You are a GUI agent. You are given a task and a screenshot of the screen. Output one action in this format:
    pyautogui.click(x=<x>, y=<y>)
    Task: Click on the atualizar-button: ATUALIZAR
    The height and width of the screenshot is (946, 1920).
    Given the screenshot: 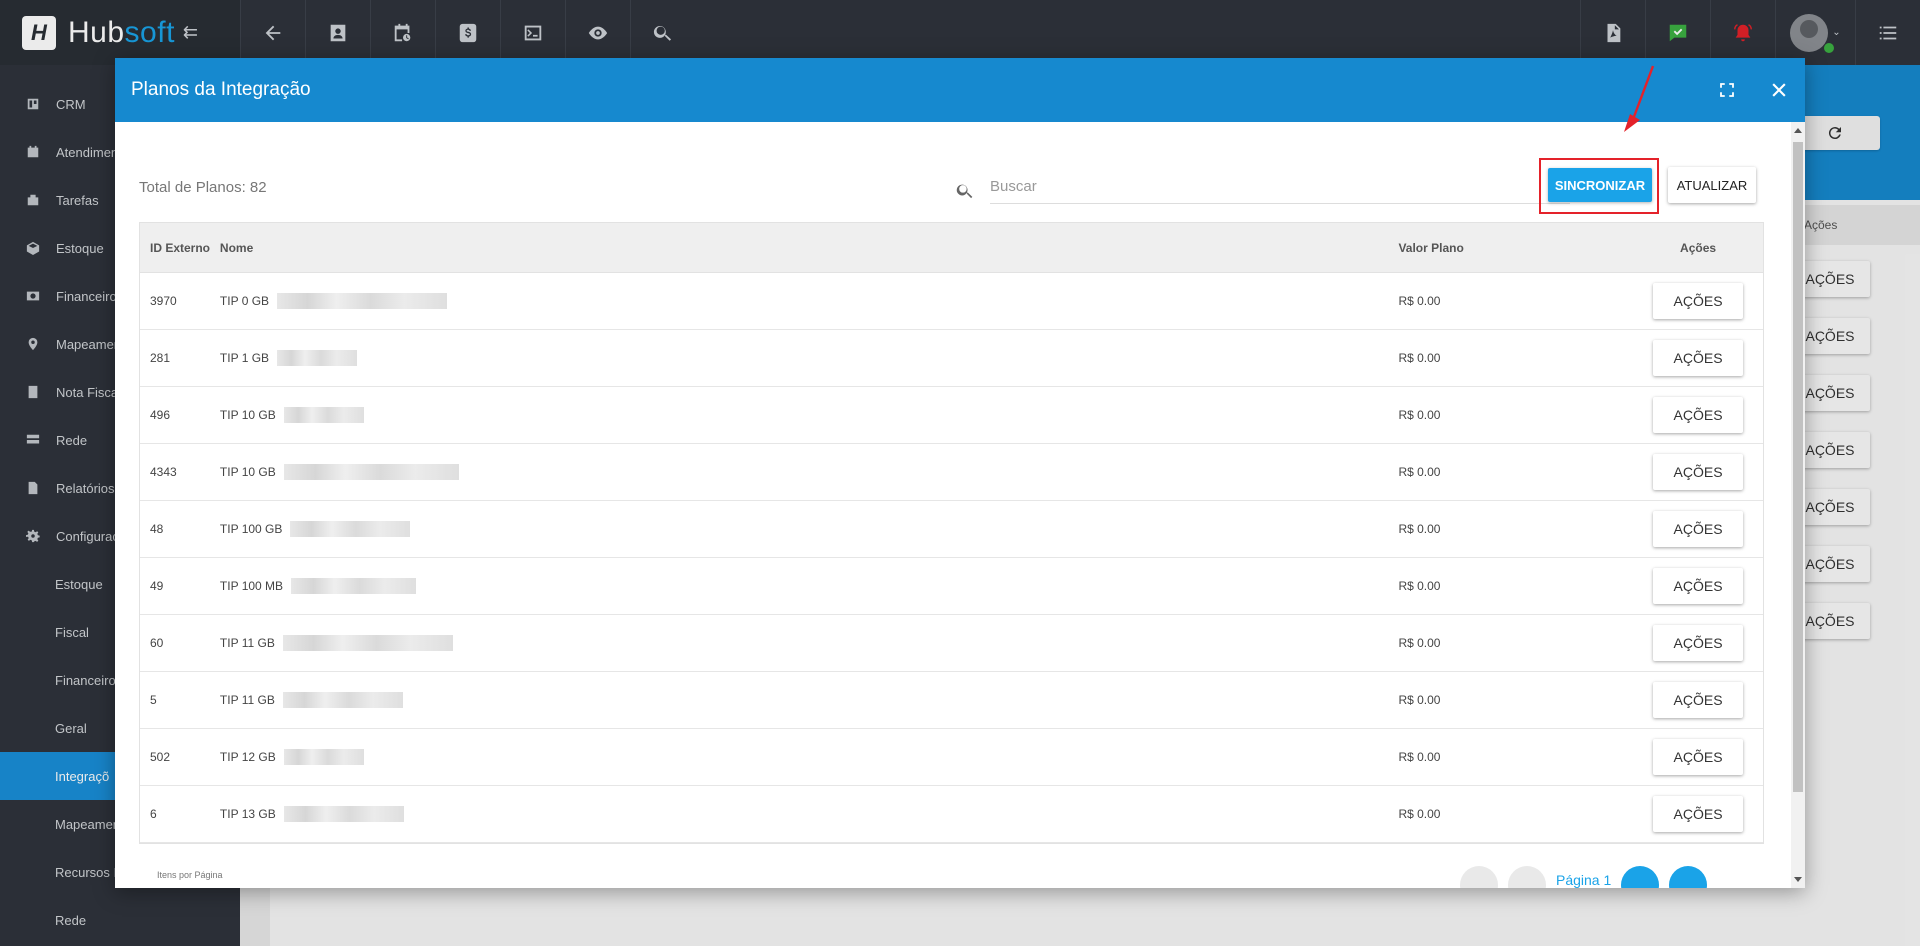 What is the action you would take?
    pyautogui.click(x=1712, y=185)
    